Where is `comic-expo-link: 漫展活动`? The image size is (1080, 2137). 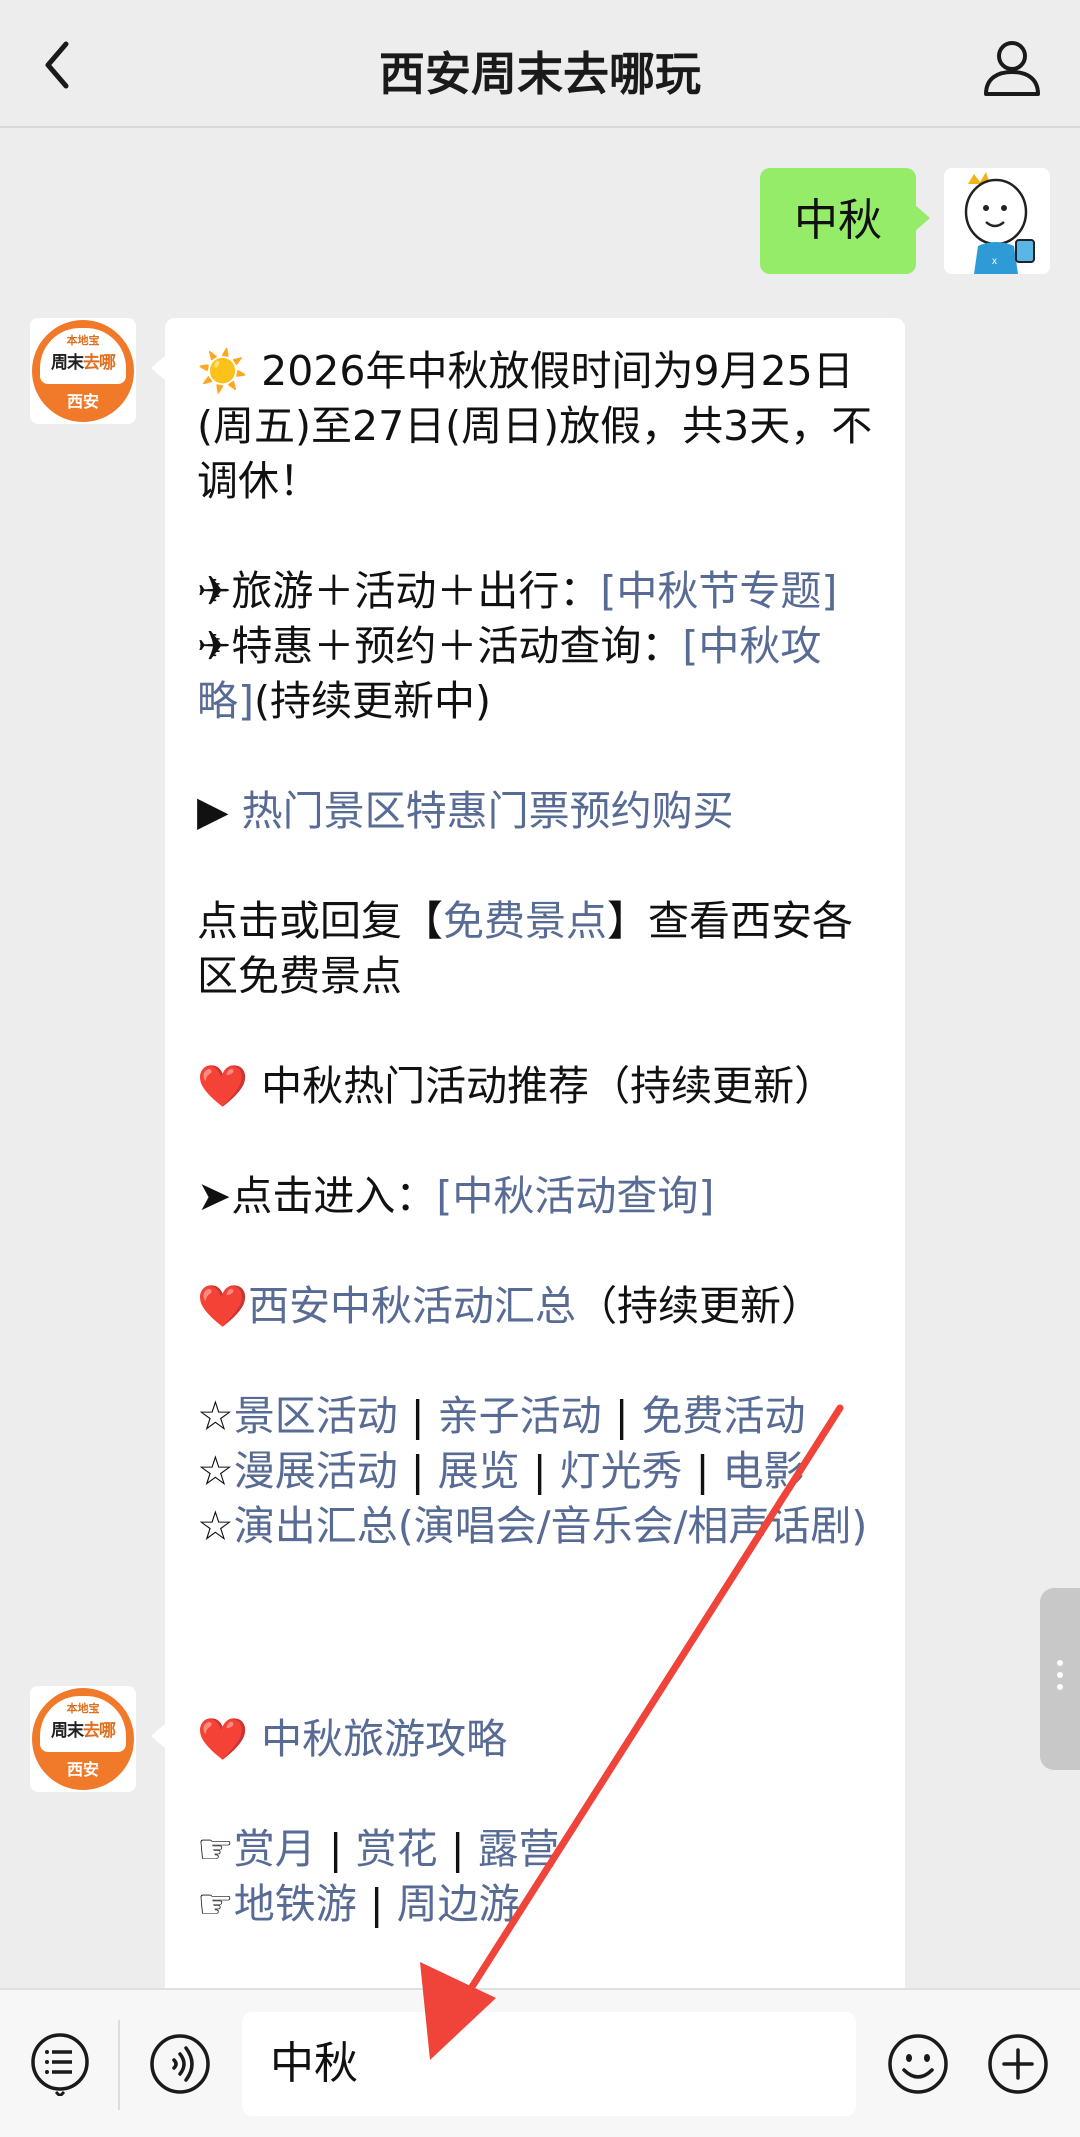 comic-expo-link: 漫展活动 is located at coordinates (316, 1471).